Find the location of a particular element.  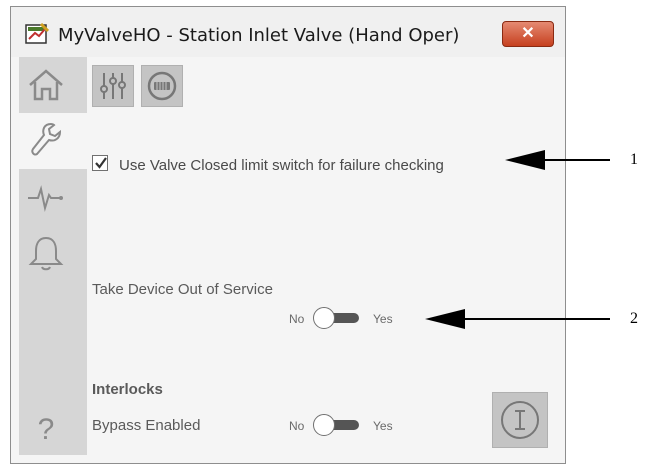

callout-arrows is located at coordinates (517, 239).